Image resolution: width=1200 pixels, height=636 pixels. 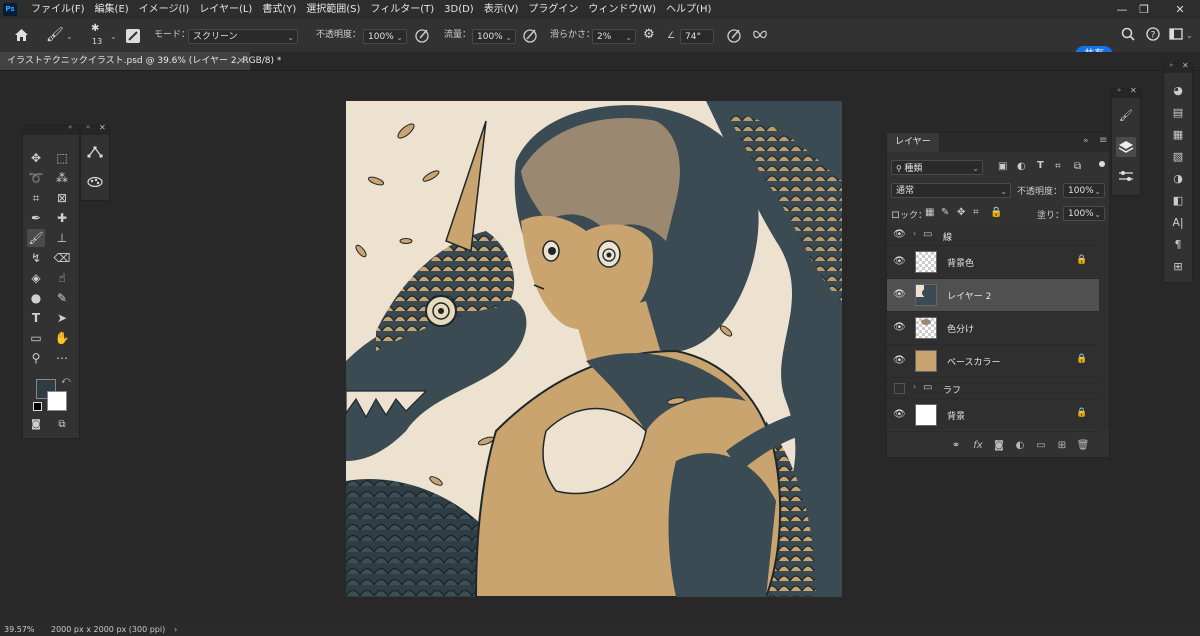 What do you see at coordinates (62, 358) in the screenshot?
I see `more-tools-icon: ⋯` at bounding box center [62, 358].